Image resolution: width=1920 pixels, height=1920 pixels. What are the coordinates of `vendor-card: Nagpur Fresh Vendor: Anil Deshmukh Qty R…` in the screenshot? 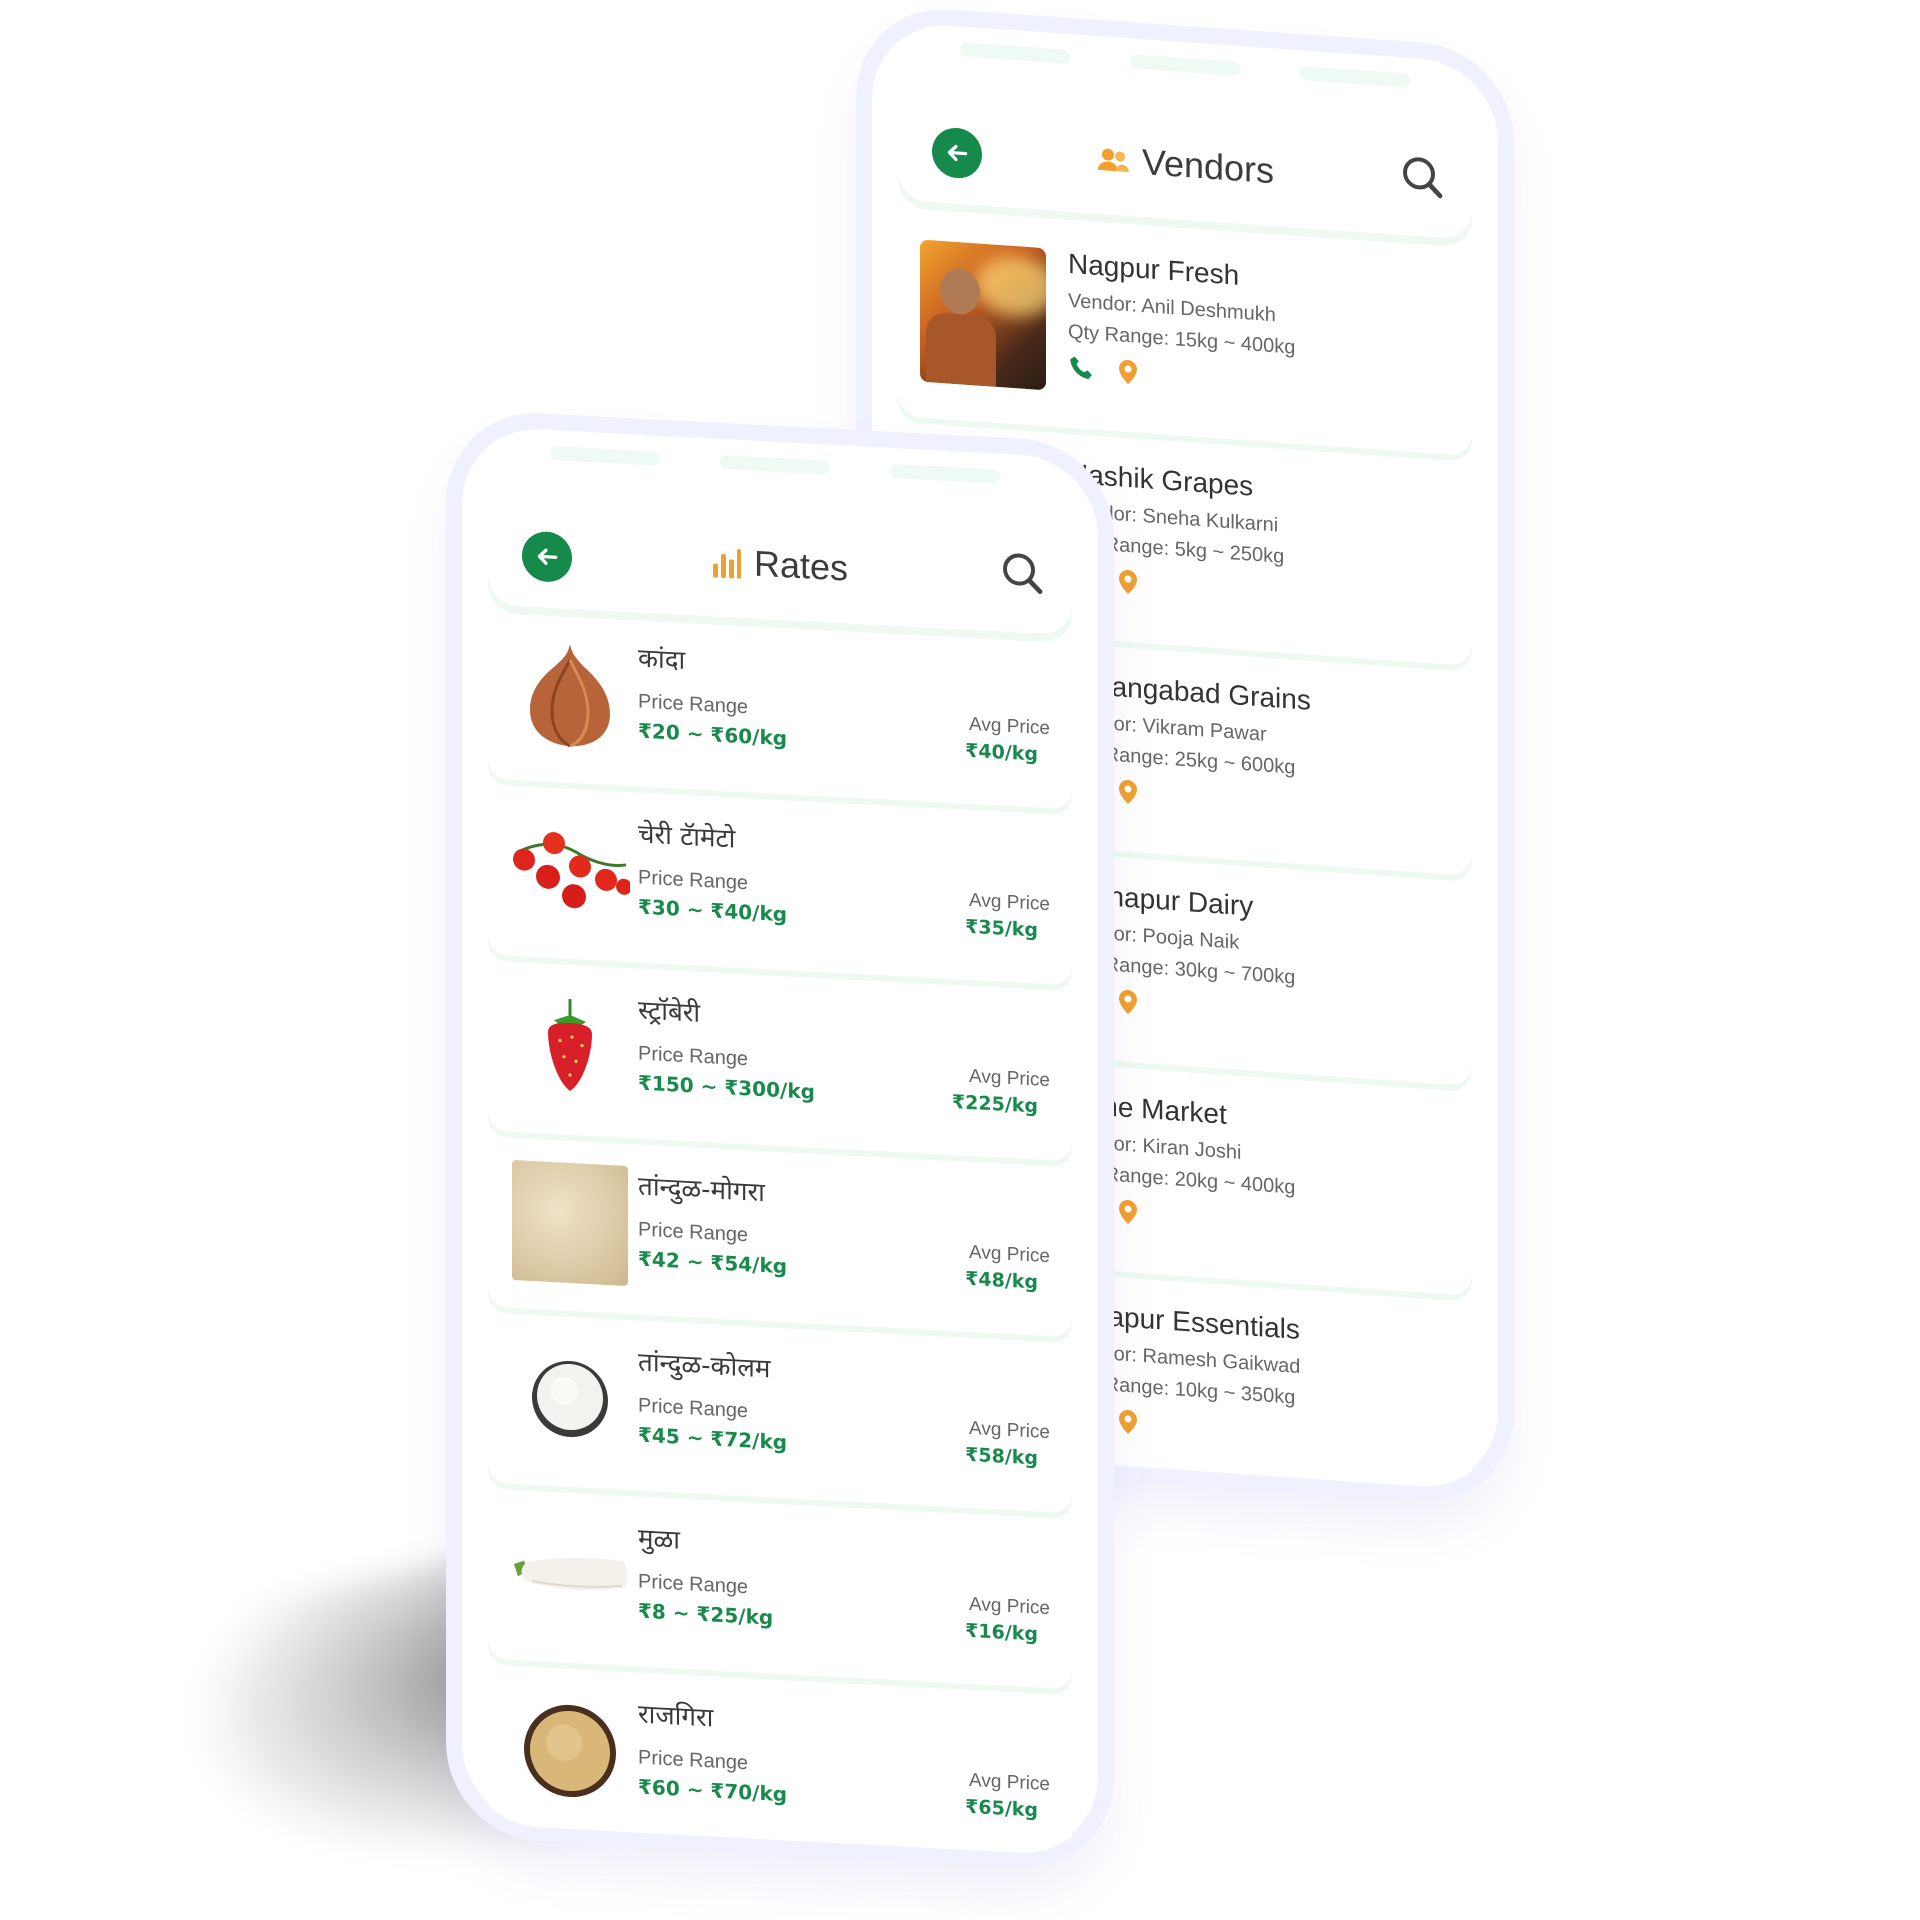 It's located at (1185, 338).